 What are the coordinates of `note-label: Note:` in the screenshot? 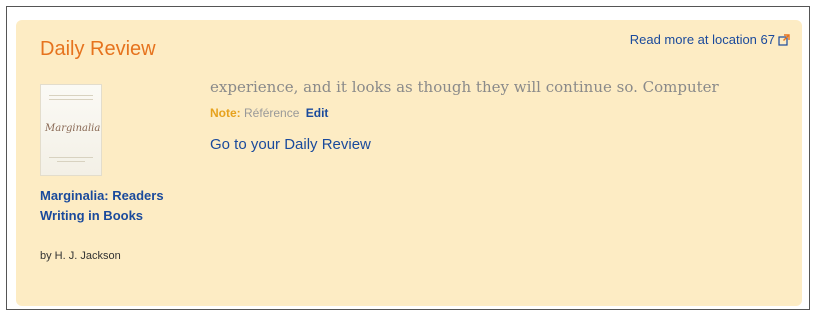 It's located at (225, 113).